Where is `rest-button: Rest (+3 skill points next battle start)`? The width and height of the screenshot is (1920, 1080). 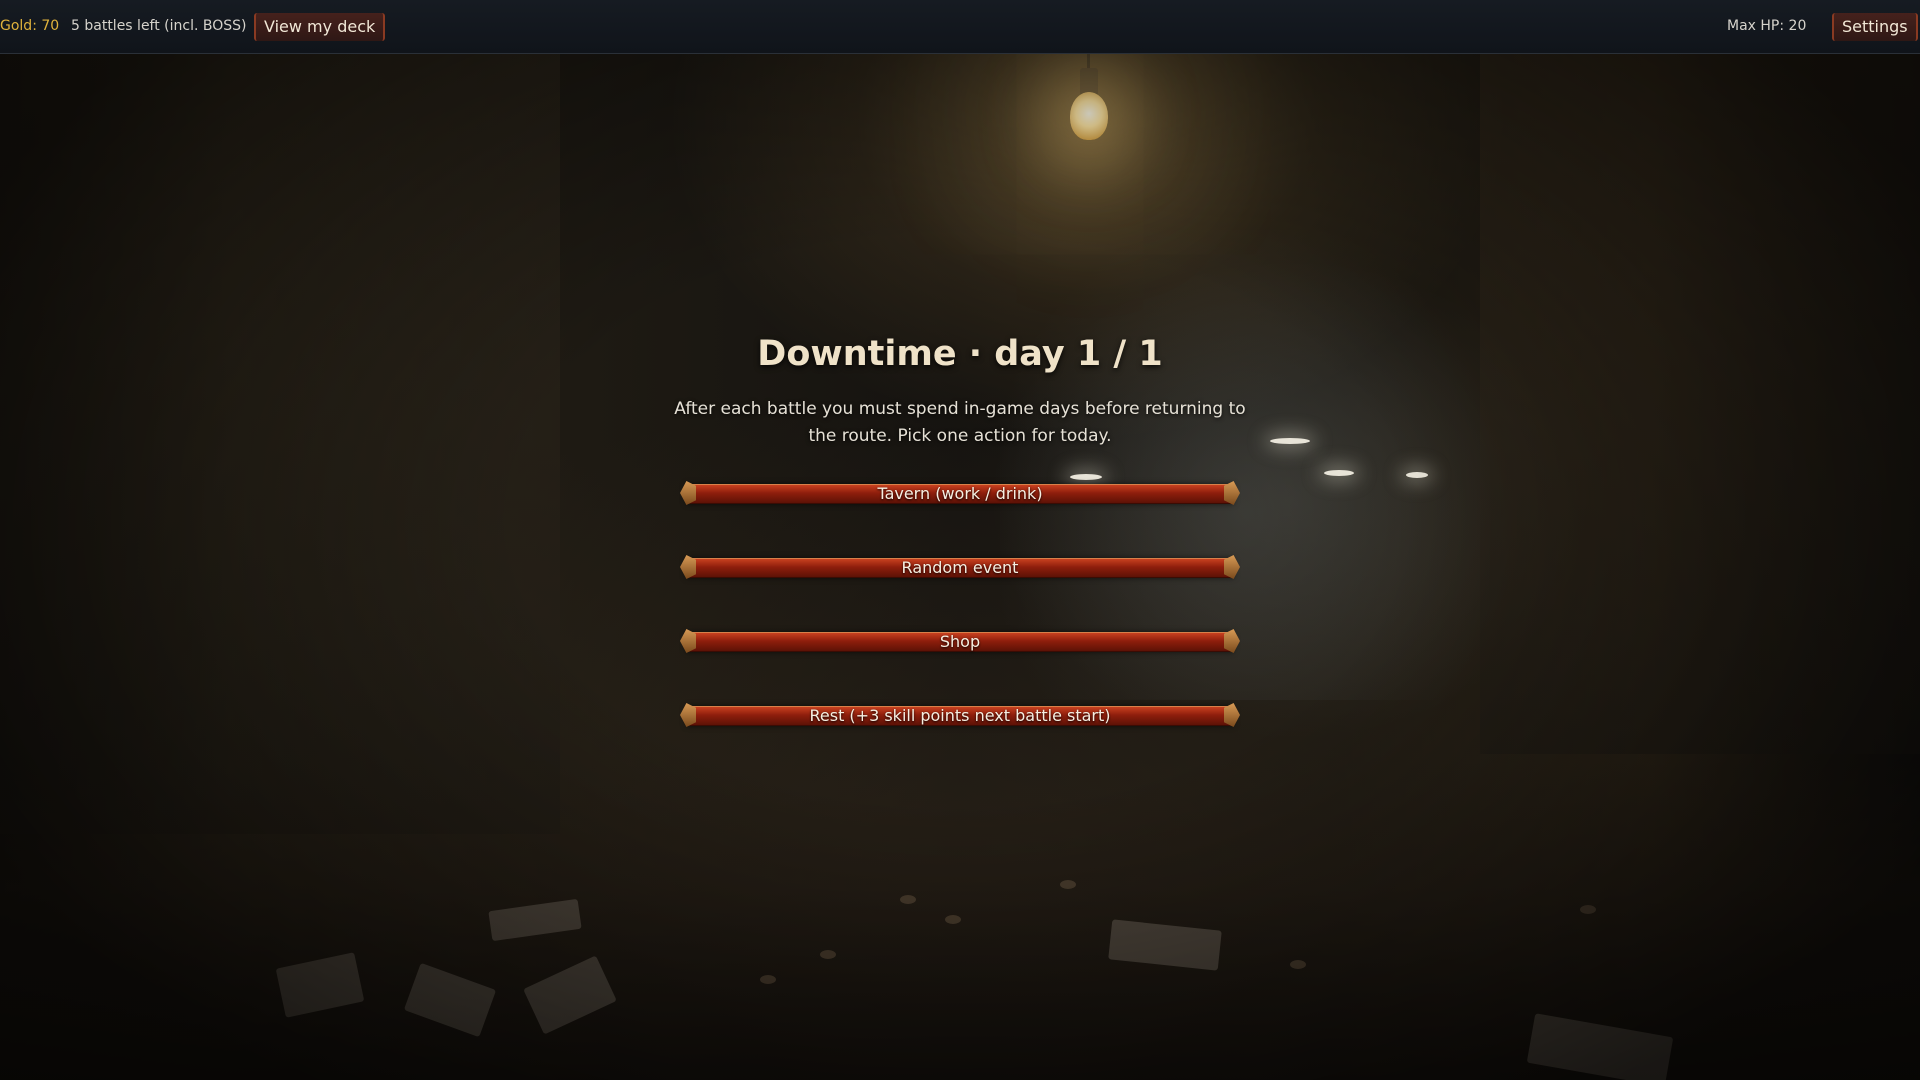
rest-button: Rest (+3 skill points next battle start) is located at coordinates (957, 715).